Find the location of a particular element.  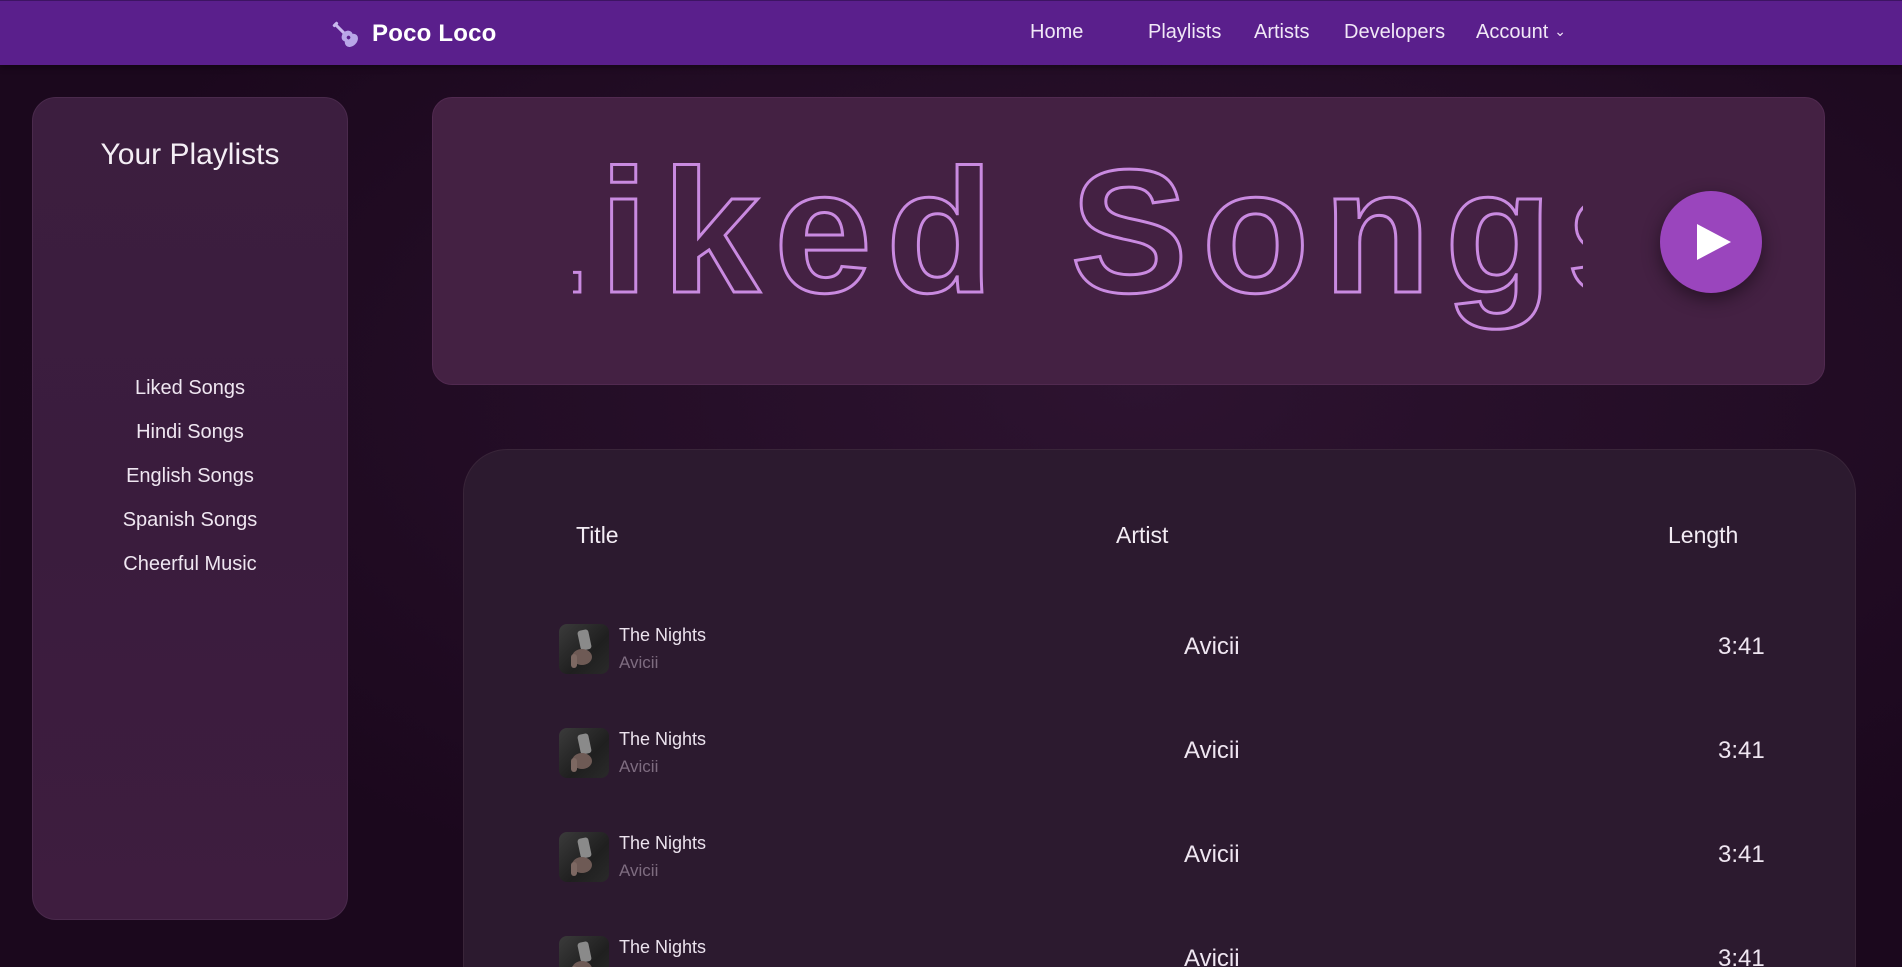

chevron-down-icon: ⌄ is located at coordinates (1560, 31).